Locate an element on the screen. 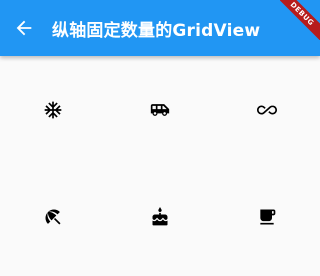 The width and height of the screenshot is (320, 276). beach-access-icon is located at coordinates (53, 216).